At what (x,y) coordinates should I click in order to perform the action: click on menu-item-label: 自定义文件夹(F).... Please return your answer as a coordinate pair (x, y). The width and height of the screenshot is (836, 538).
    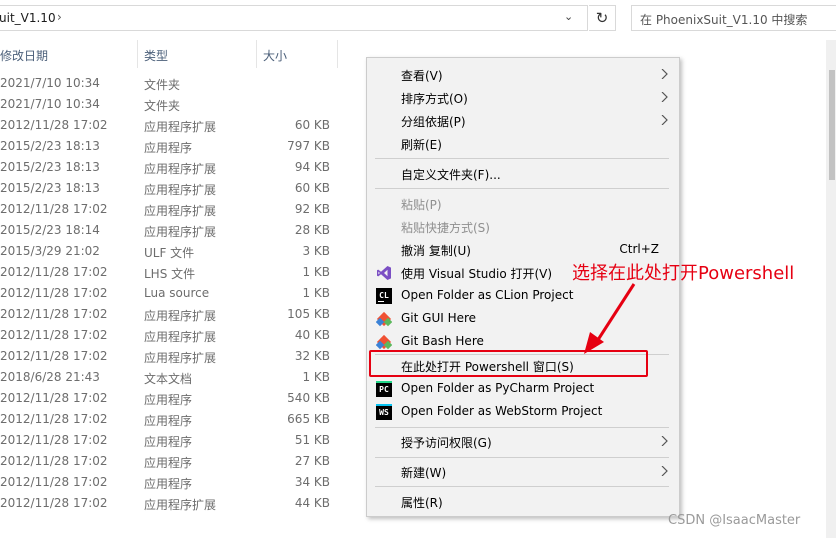
    Looking at the image, I should click on (451, 175).